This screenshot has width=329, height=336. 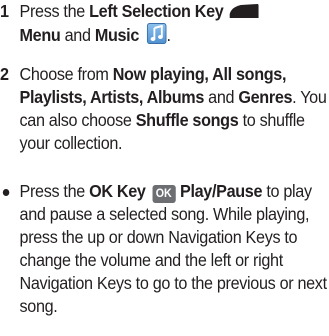 I want to click on text-segment: Choose from, so click(x=66, y=74).